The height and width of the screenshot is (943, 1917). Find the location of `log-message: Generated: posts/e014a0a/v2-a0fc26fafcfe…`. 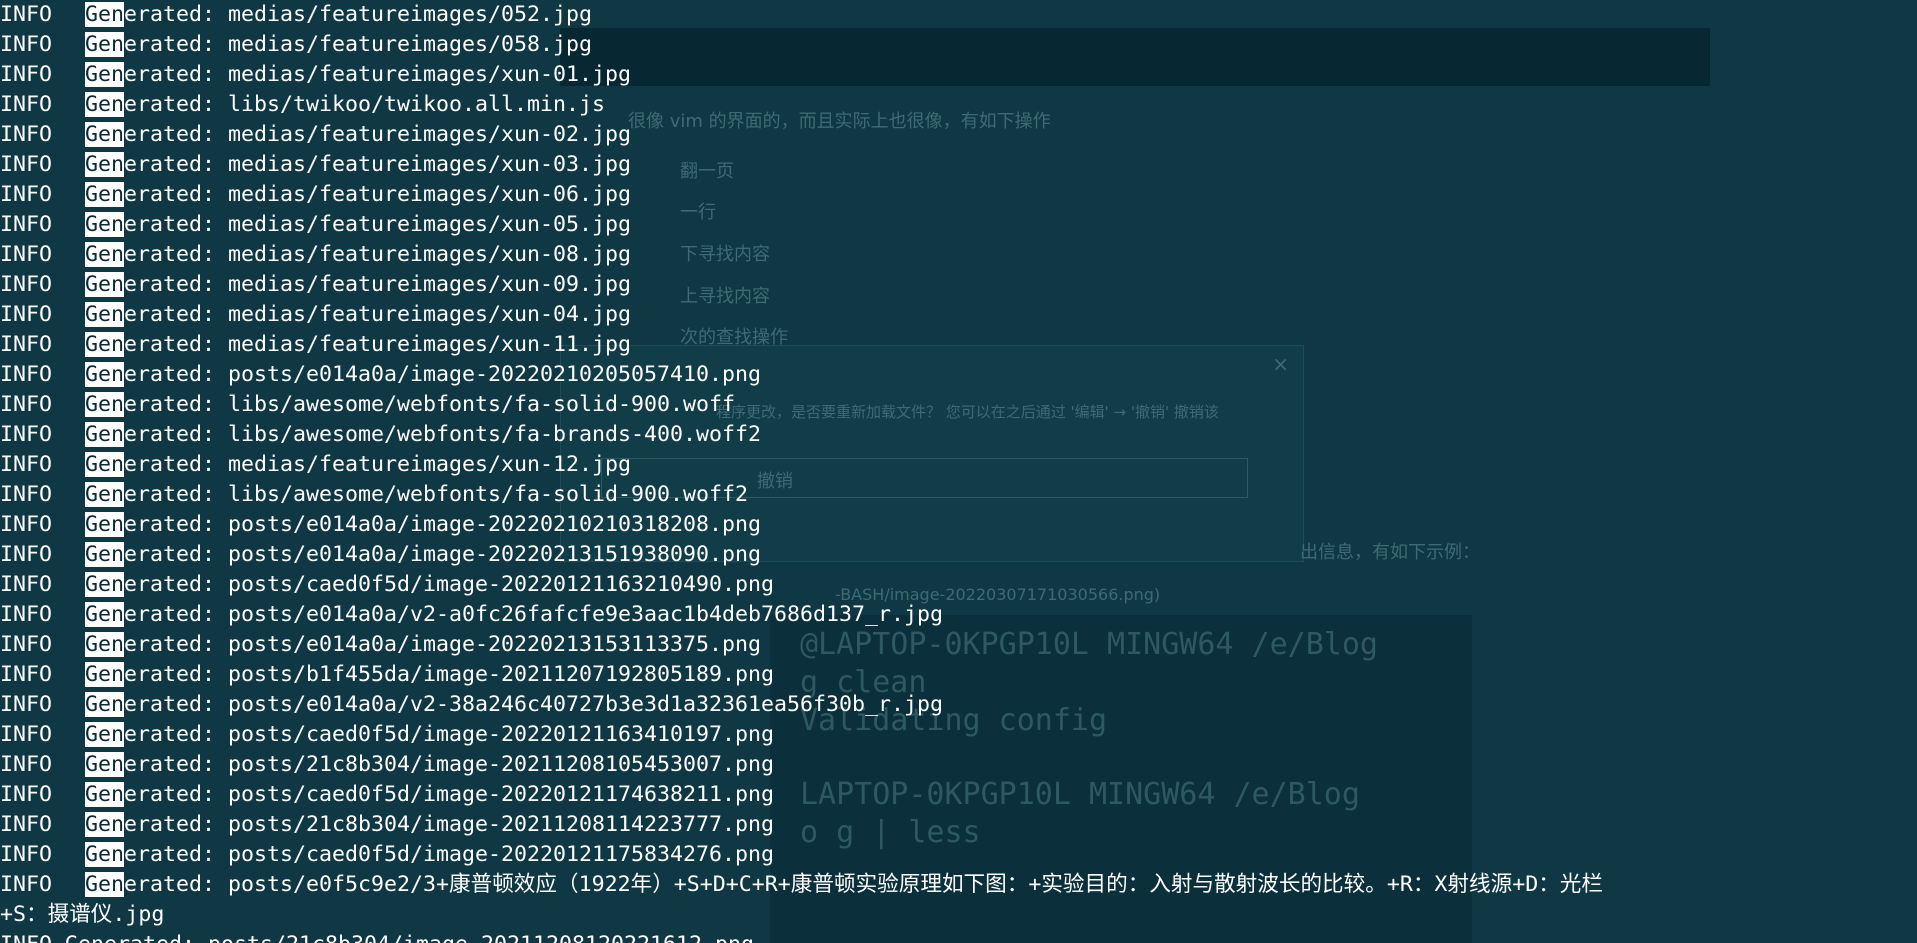

log-message: Generated: posts/e014a0a/v2-a0fc26fafcfe… is located at coordinates (514, 615).